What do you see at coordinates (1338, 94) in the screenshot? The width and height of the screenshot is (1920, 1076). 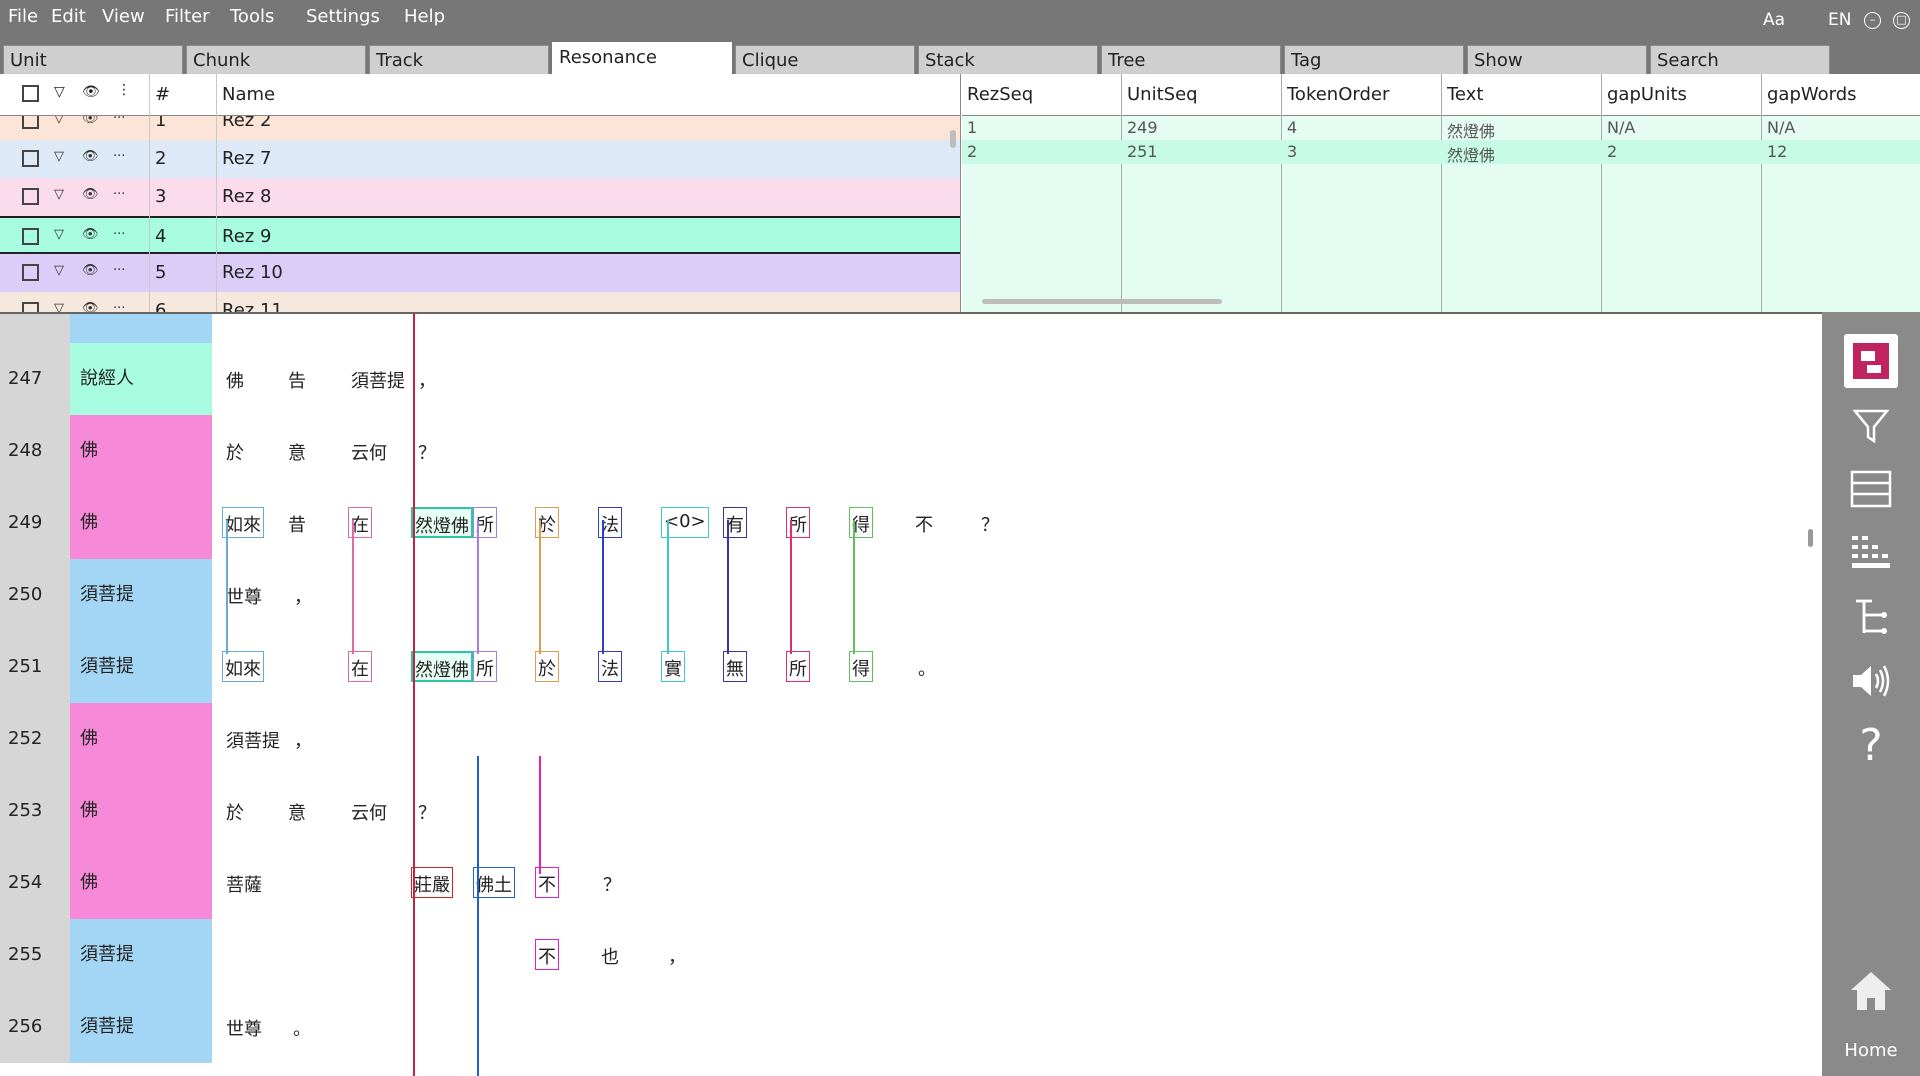 I see `col-tokenorder-header: TokenOrder` at bounding box center [1338, 94].